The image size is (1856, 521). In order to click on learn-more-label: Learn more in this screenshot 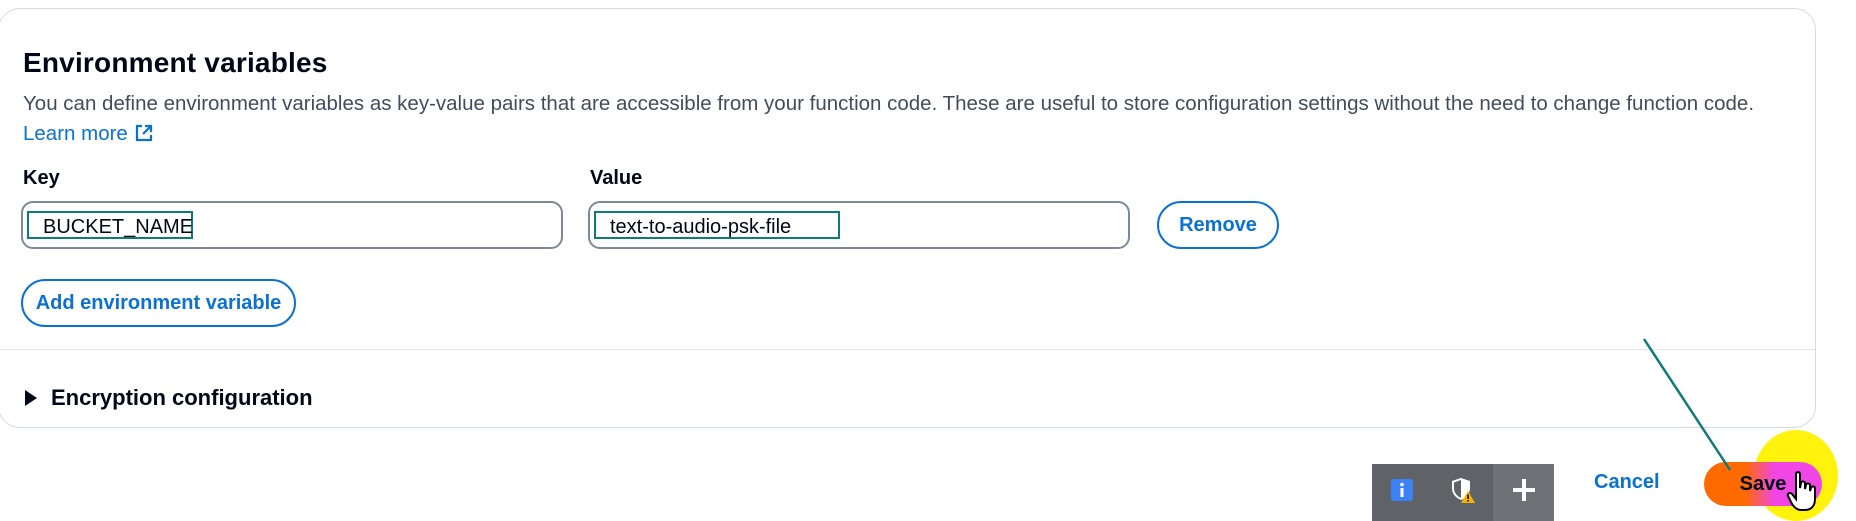, I will do `click(75, 133)`.